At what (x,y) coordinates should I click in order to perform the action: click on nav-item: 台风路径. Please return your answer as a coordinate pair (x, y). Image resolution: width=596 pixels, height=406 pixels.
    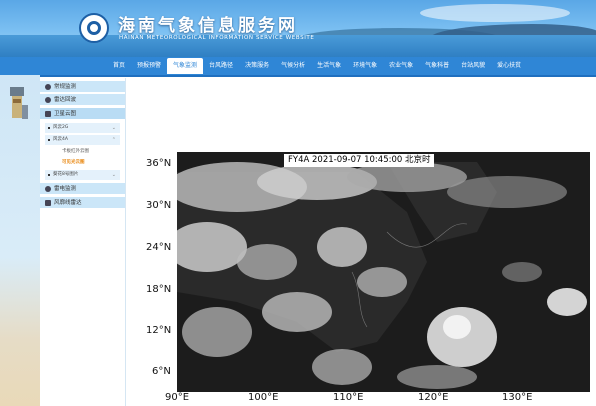
    Looking at the image, I should click on (221, 66).